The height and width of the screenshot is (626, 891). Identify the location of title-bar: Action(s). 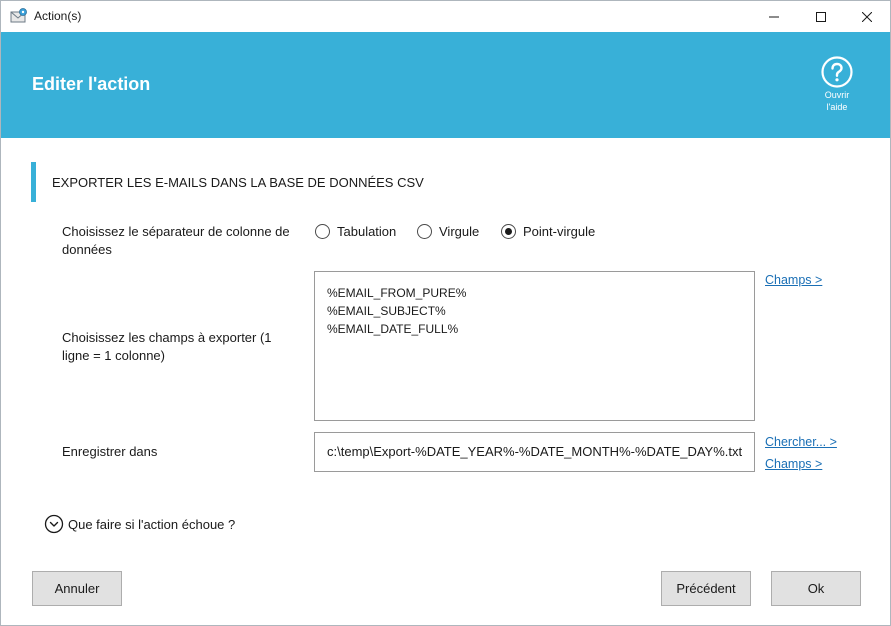
(445, 16).